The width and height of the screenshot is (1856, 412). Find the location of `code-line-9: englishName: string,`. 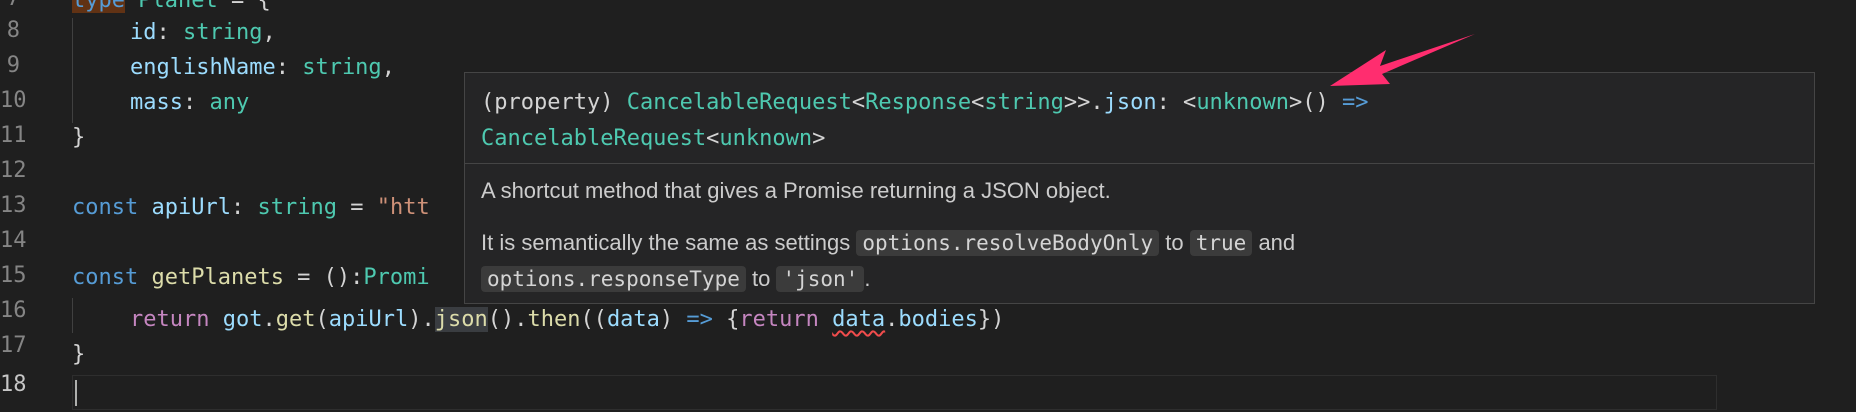

code-line-9: englishName: string, is located at coordinates (262, 67).